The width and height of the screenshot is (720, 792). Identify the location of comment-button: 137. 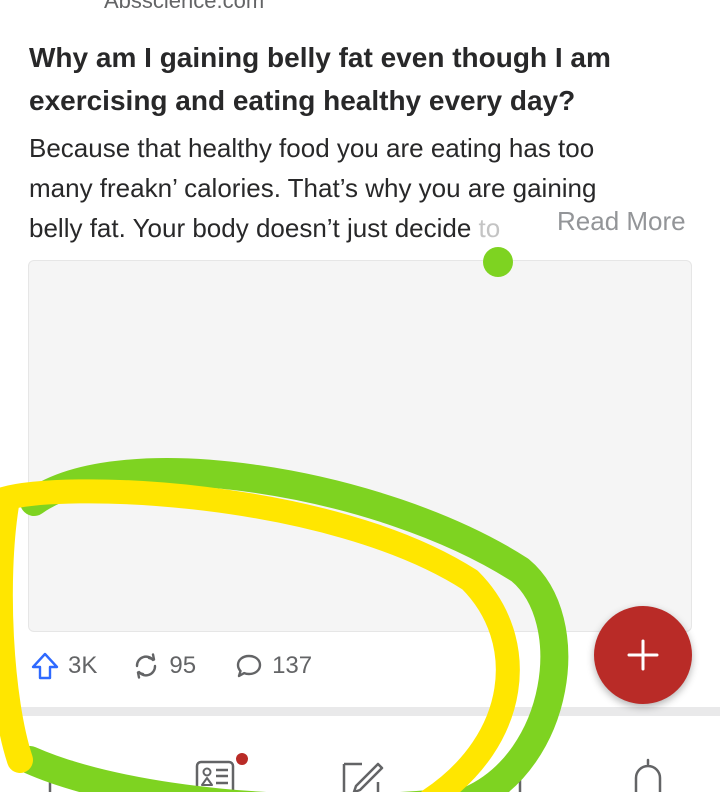
(273, 666).